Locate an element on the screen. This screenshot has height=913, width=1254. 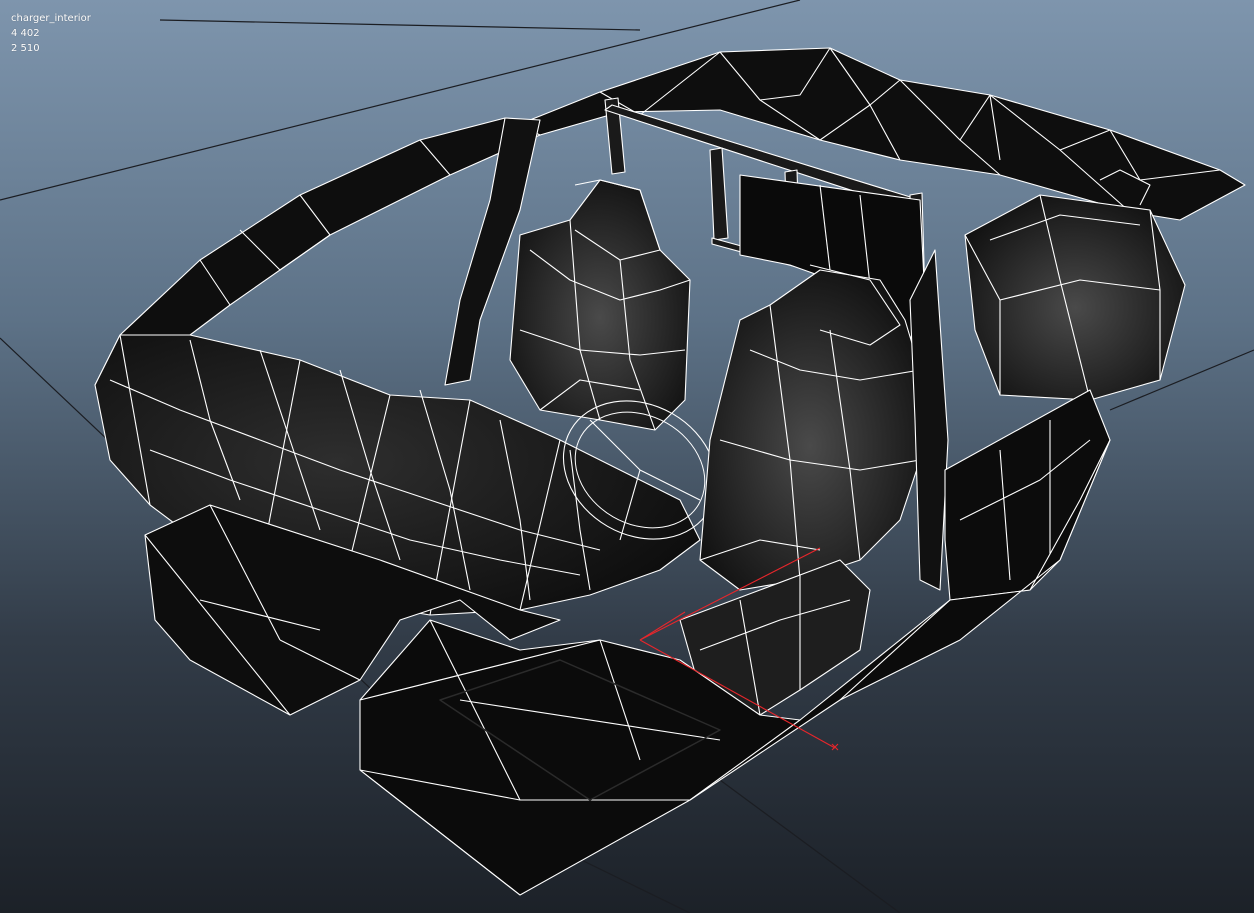
heads-up-display: charger_interior 4 402 2 510 is located at coordinates (51, 33).